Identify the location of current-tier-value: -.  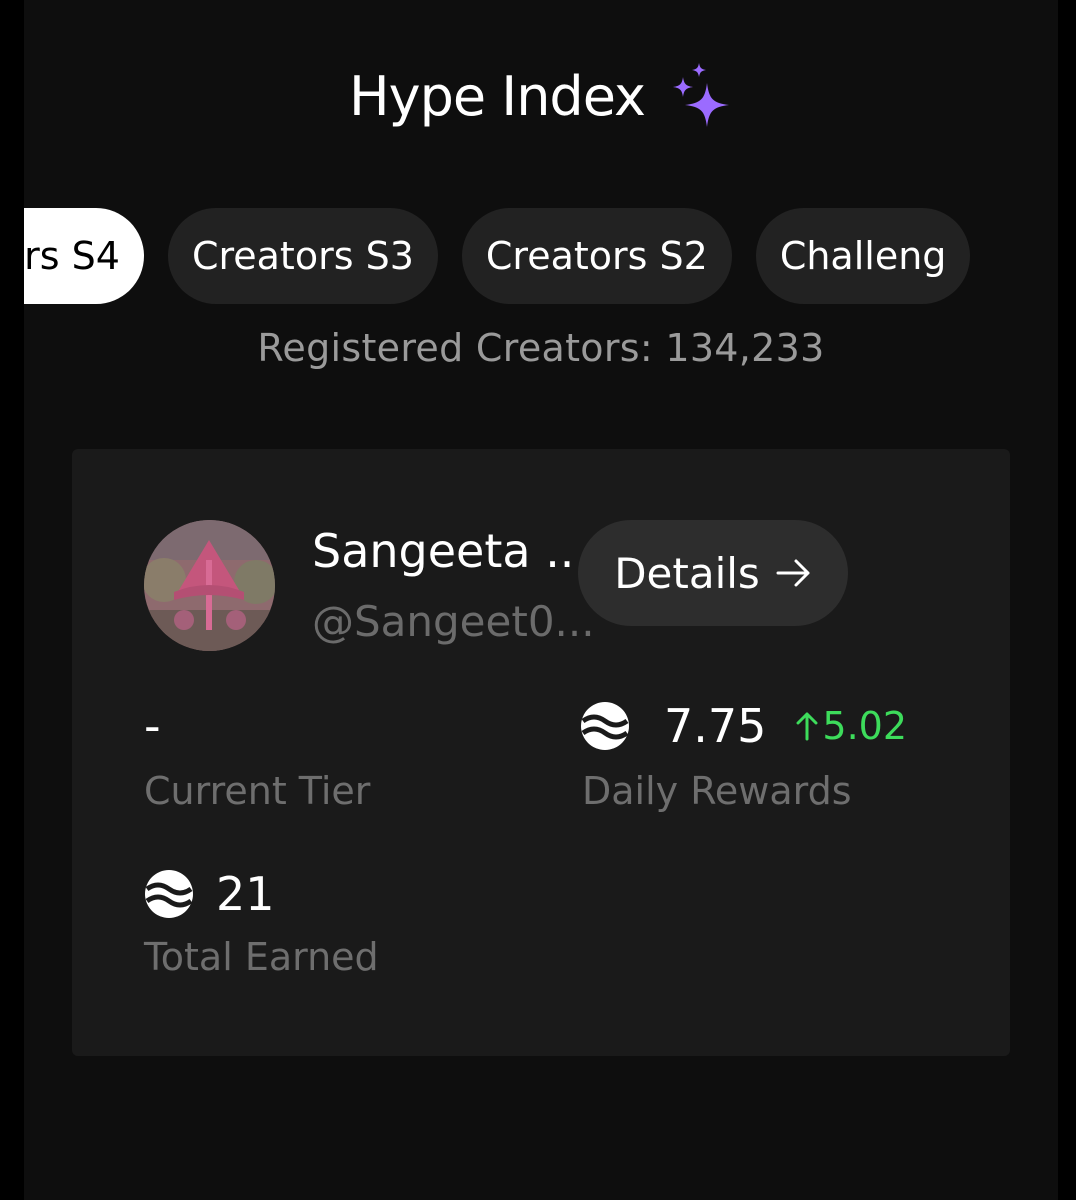
(152, 726).